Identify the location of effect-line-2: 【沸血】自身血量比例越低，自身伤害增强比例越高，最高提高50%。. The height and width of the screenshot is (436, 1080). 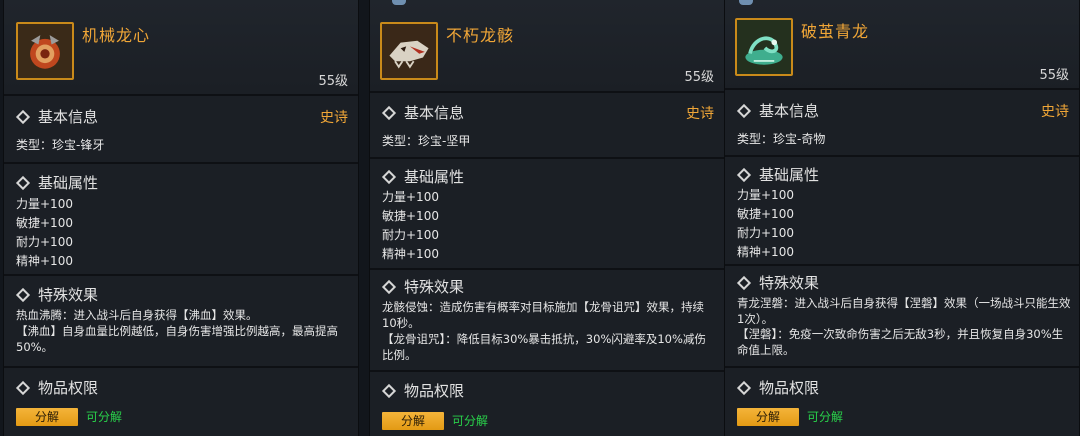
(177, 339).